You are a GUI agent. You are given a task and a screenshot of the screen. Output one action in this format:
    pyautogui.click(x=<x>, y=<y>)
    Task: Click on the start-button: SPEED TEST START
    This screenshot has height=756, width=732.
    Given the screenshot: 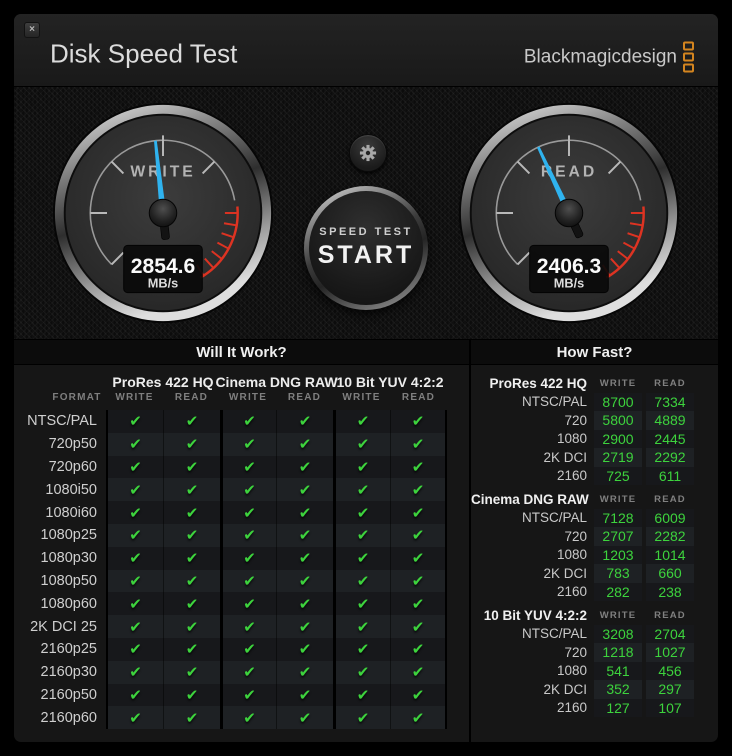 What is the action you would take?
    pyautogui.click(x=366, y=248)
    